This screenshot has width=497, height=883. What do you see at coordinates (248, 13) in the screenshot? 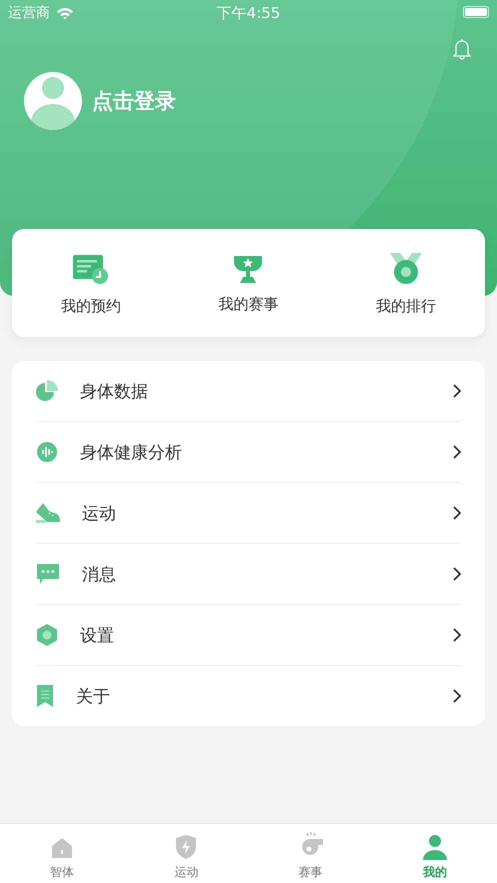
I see `clock-time: 下午4:55` at bounding box center [248, 13].